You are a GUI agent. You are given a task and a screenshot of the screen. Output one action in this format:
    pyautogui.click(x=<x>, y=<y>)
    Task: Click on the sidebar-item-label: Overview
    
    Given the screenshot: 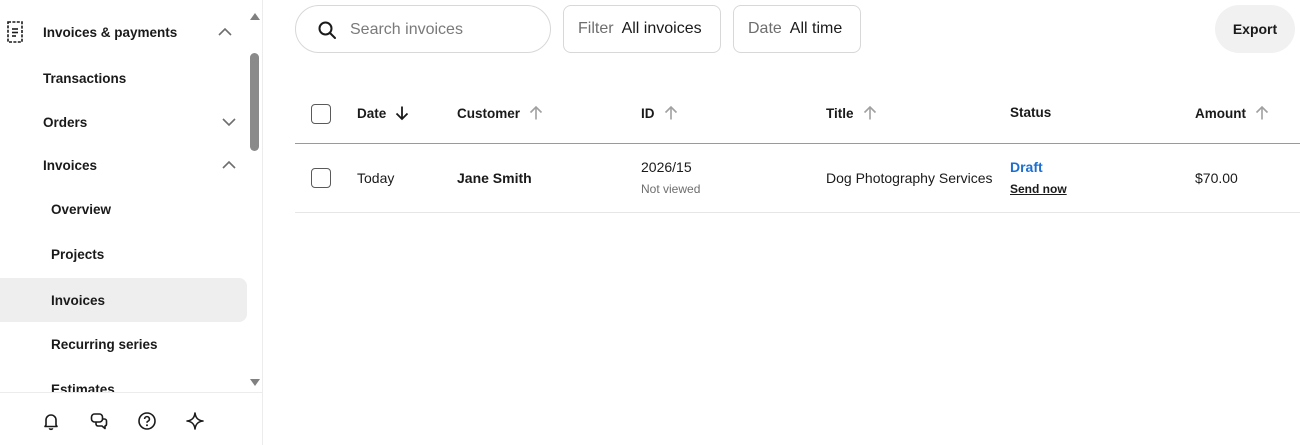 What is the action you would take?
    pyautogui.click(x=81, y=209)
    